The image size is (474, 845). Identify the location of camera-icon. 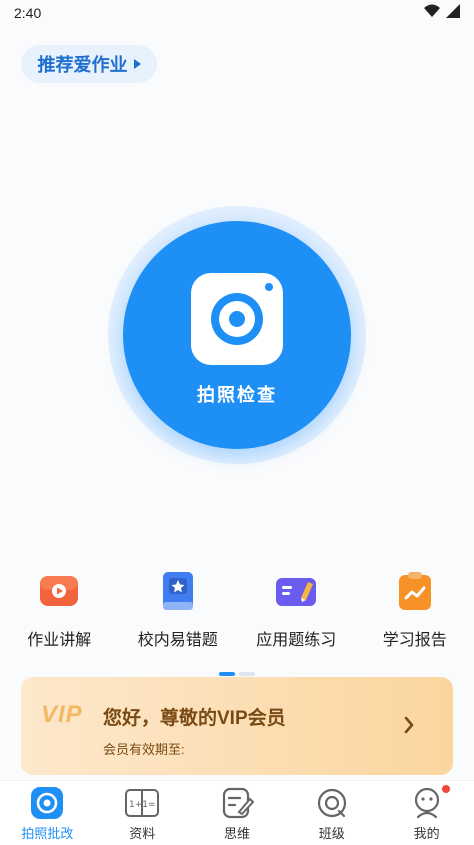
(237, 319).